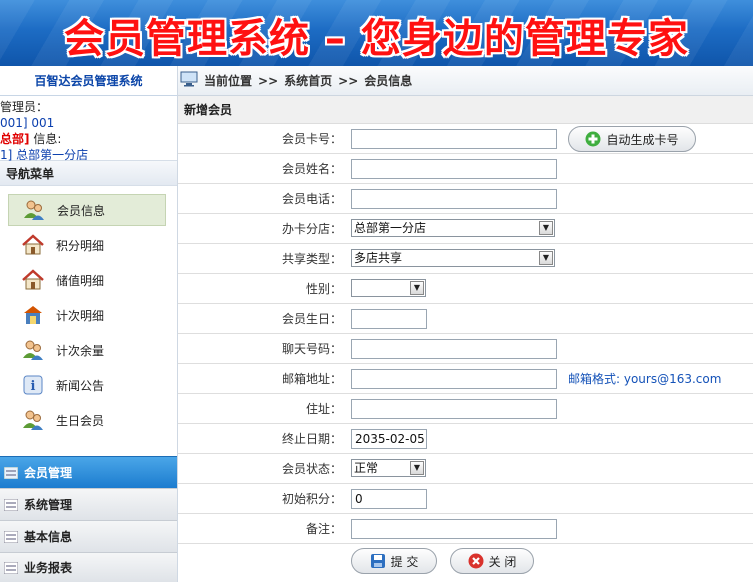  I want to click on accordion-system-management: 系统管理, so click(88, 504).